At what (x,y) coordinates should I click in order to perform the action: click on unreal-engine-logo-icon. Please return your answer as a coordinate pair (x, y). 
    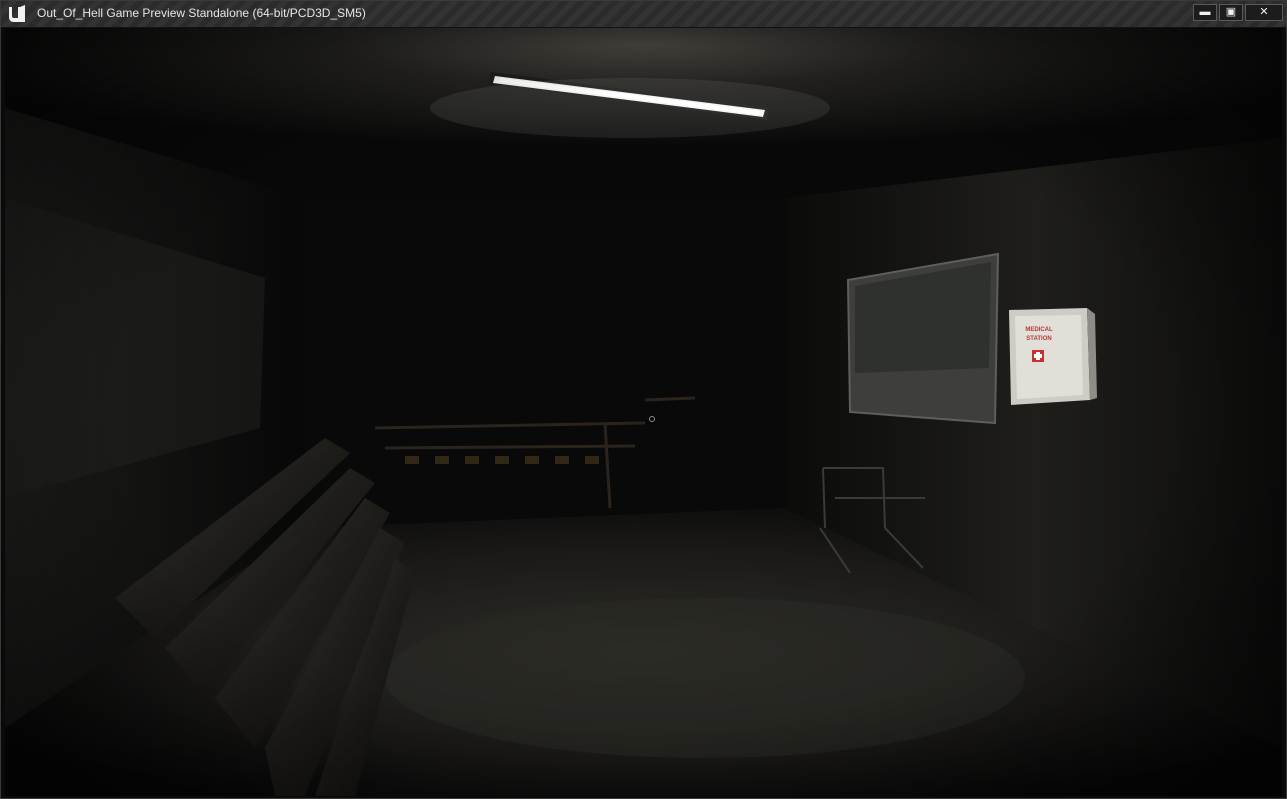
    Looking at the image, I should click on (17, 13).